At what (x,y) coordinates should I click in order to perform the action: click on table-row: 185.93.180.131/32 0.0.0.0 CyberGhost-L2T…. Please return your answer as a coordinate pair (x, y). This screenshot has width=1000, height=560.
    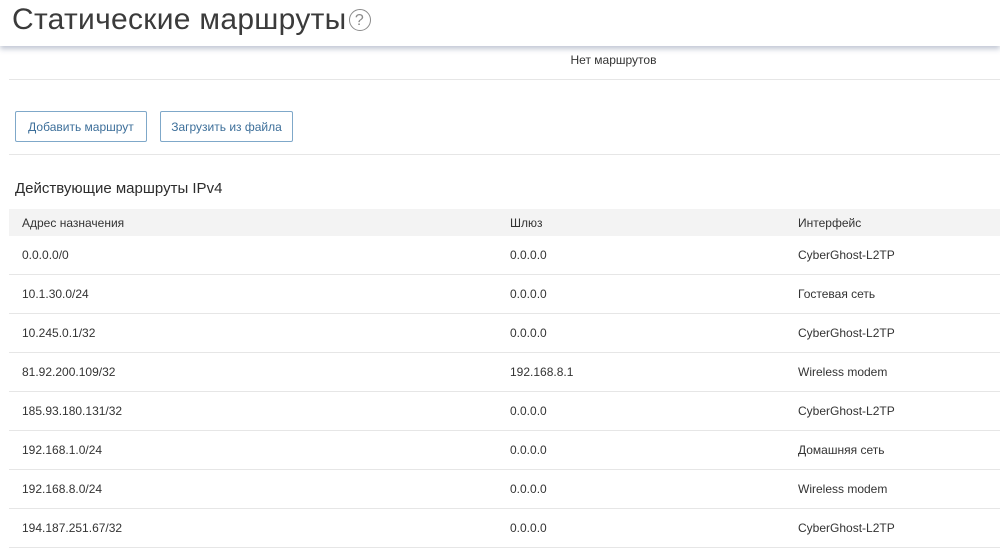
    Looking at the image, I should click on (504, 411).